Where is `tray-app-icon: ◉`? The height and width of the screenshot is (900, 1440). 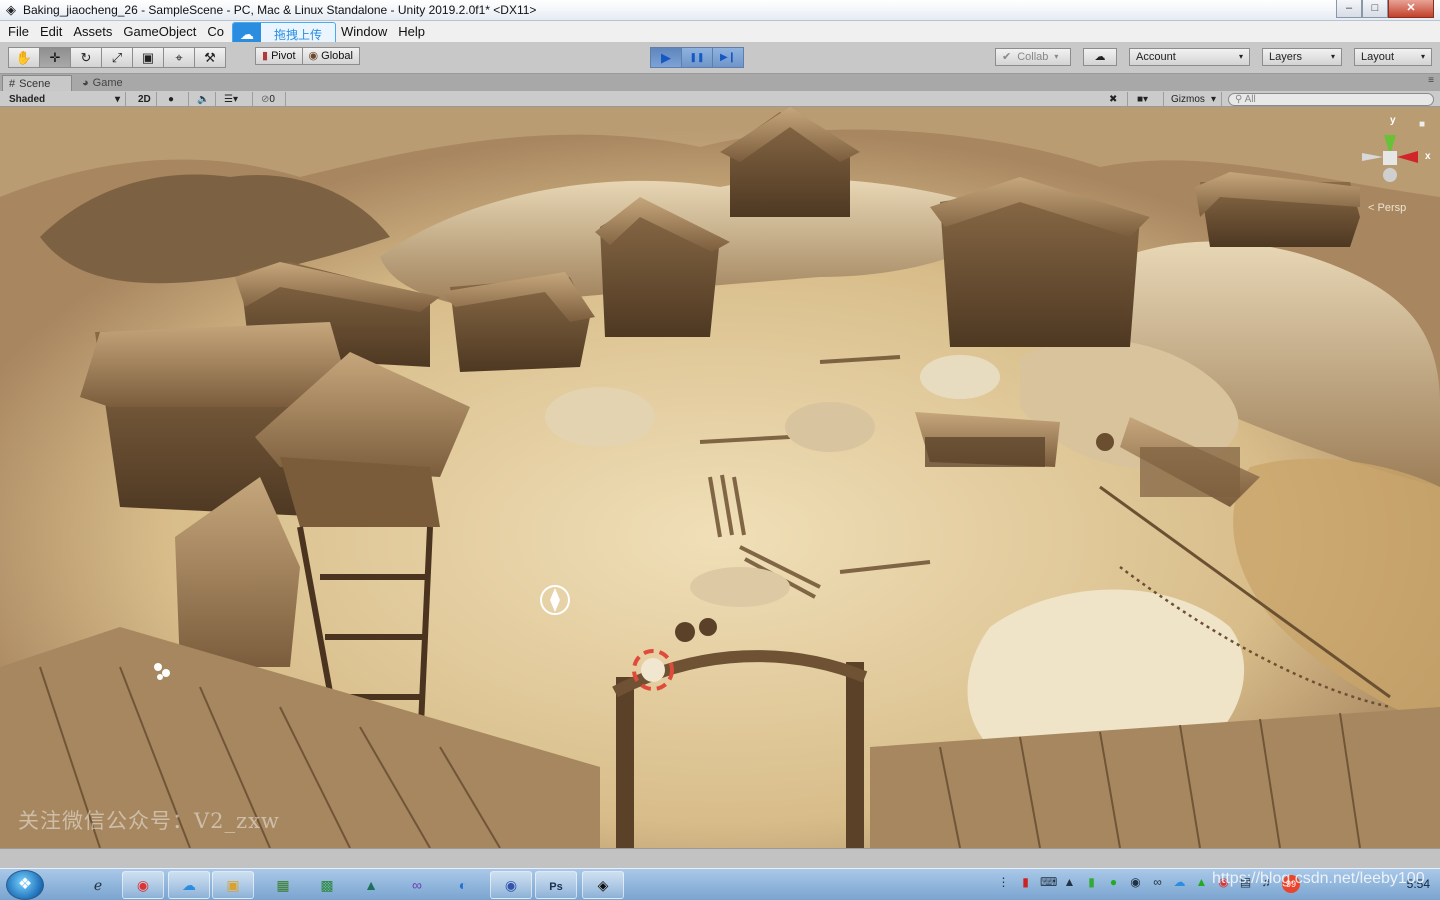
tray-app-icon: ◉ is located at coordinates (1135, 882).